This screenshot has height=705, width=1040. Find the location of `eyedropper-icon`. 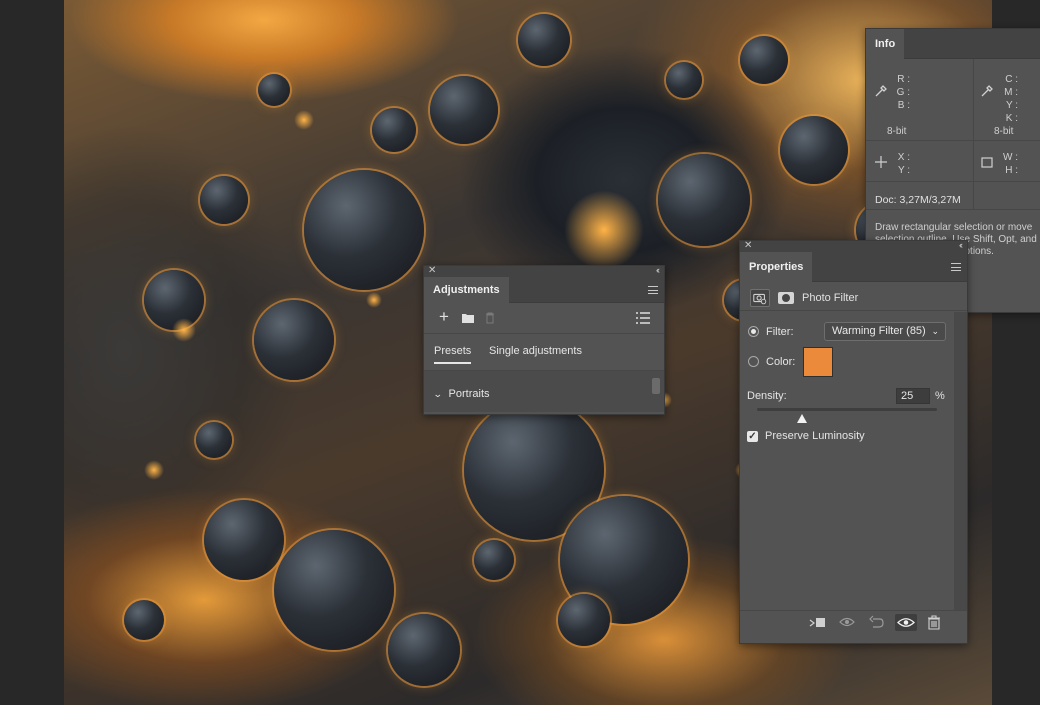

eyedropper-icon is located at coordinates (881, 91).